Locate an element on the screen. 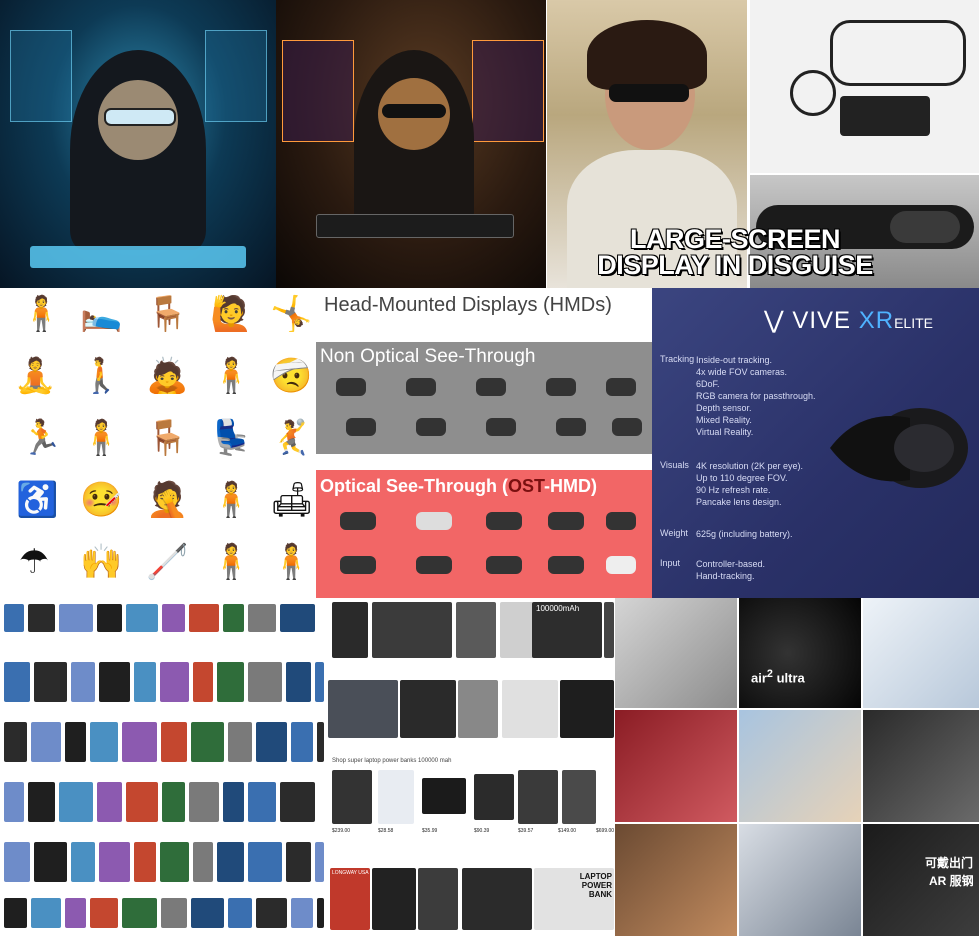  ar-glasses-box-image is located at coordinates (864, 86).